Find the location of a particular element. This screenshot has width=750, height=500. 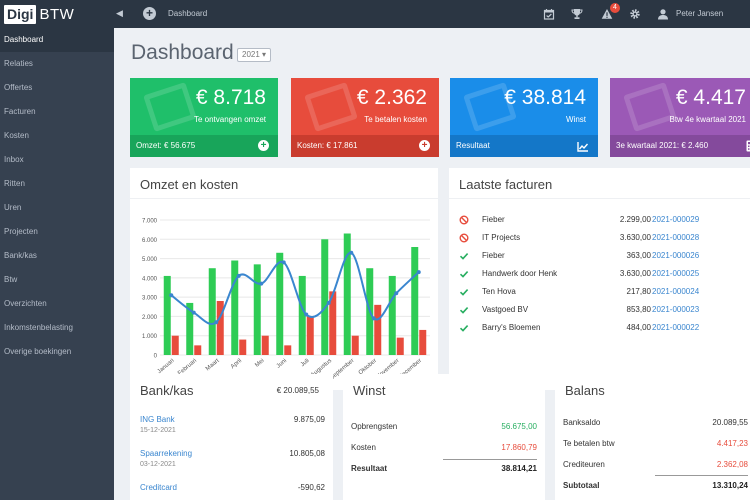

sidebar-toggle-icon: ◀ is located at coordinates (119, 13).